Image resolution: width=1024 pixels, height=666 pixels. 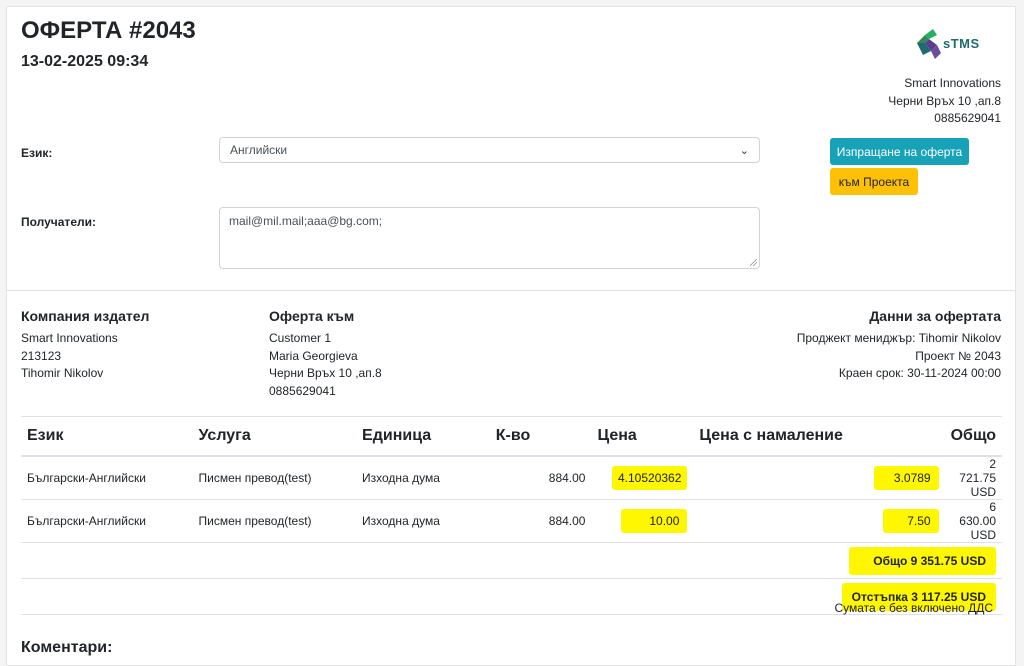 What do you see at coordinates (935, 316) in the screenshot?
I see `offer-data-heading: Данни за офертата` at bounding box center [935, 316].